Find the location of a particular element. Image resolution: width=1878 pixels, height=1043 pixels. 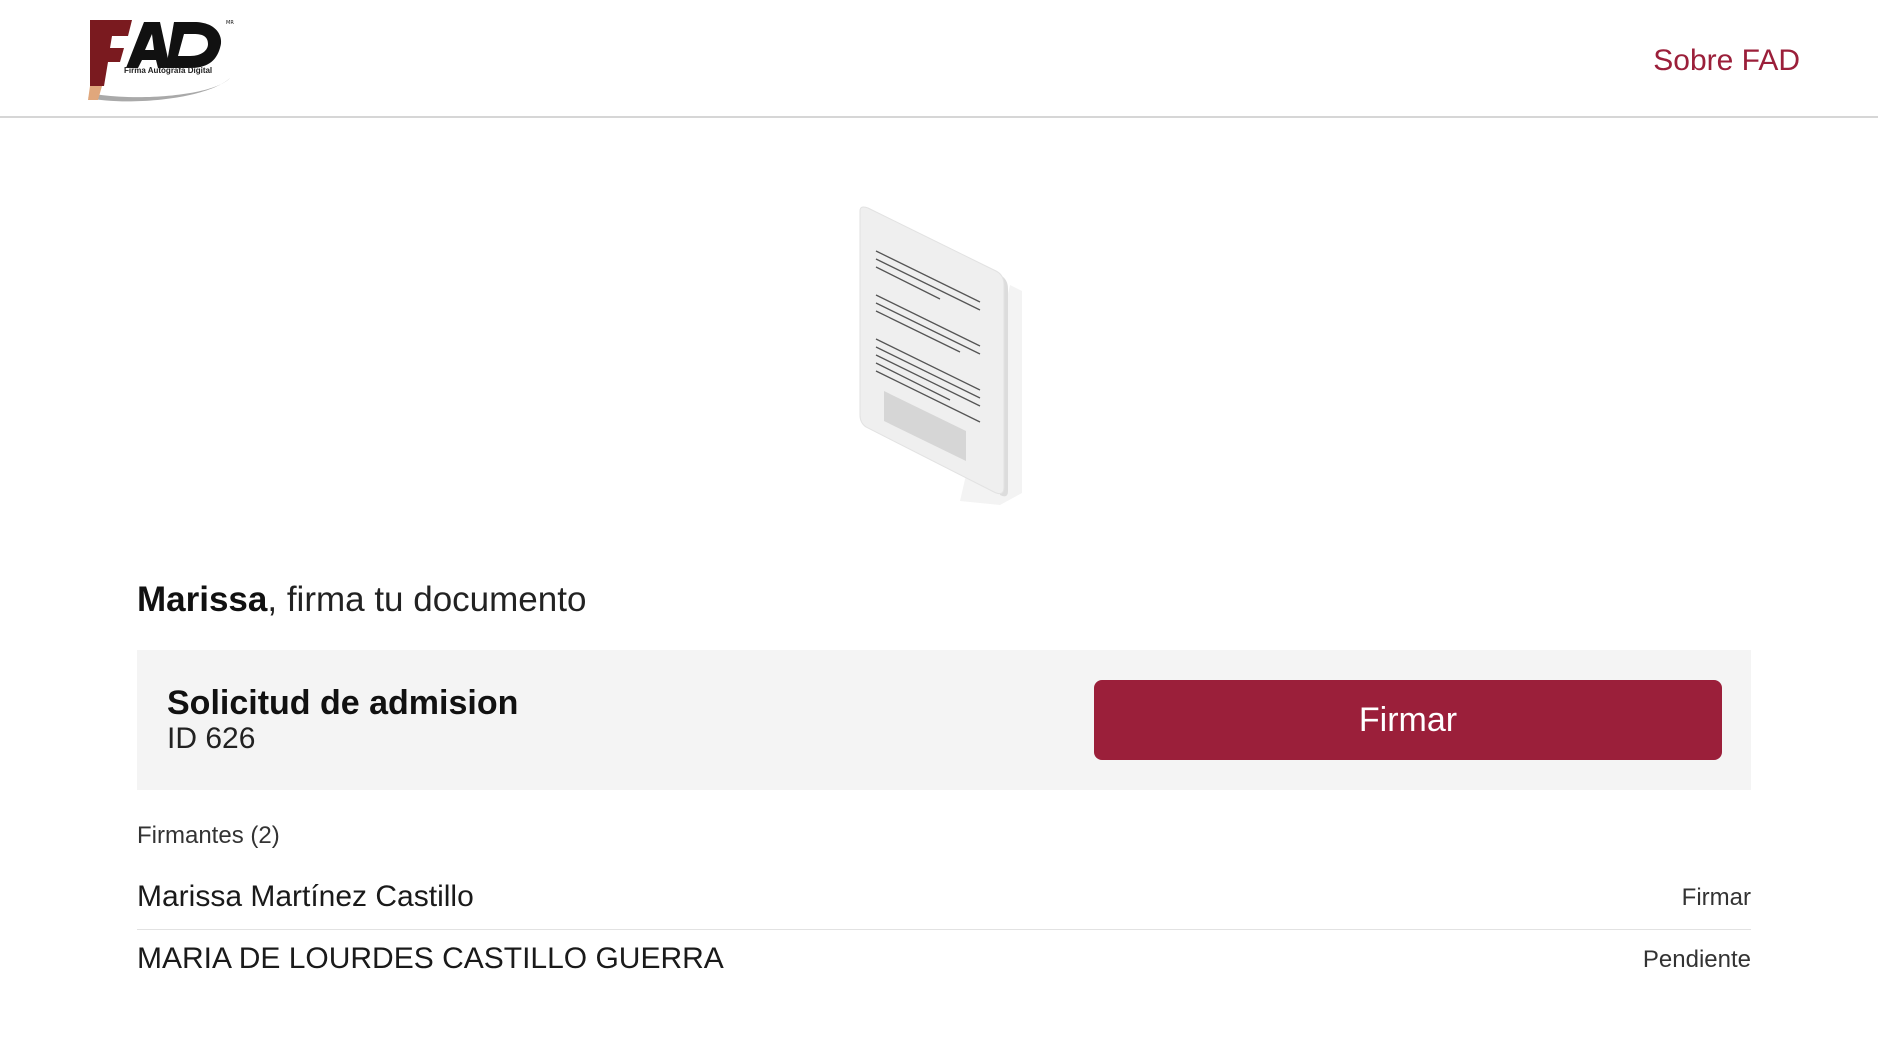

greeting: Marissa, firma tu documento is located at coordinates (361, 600).